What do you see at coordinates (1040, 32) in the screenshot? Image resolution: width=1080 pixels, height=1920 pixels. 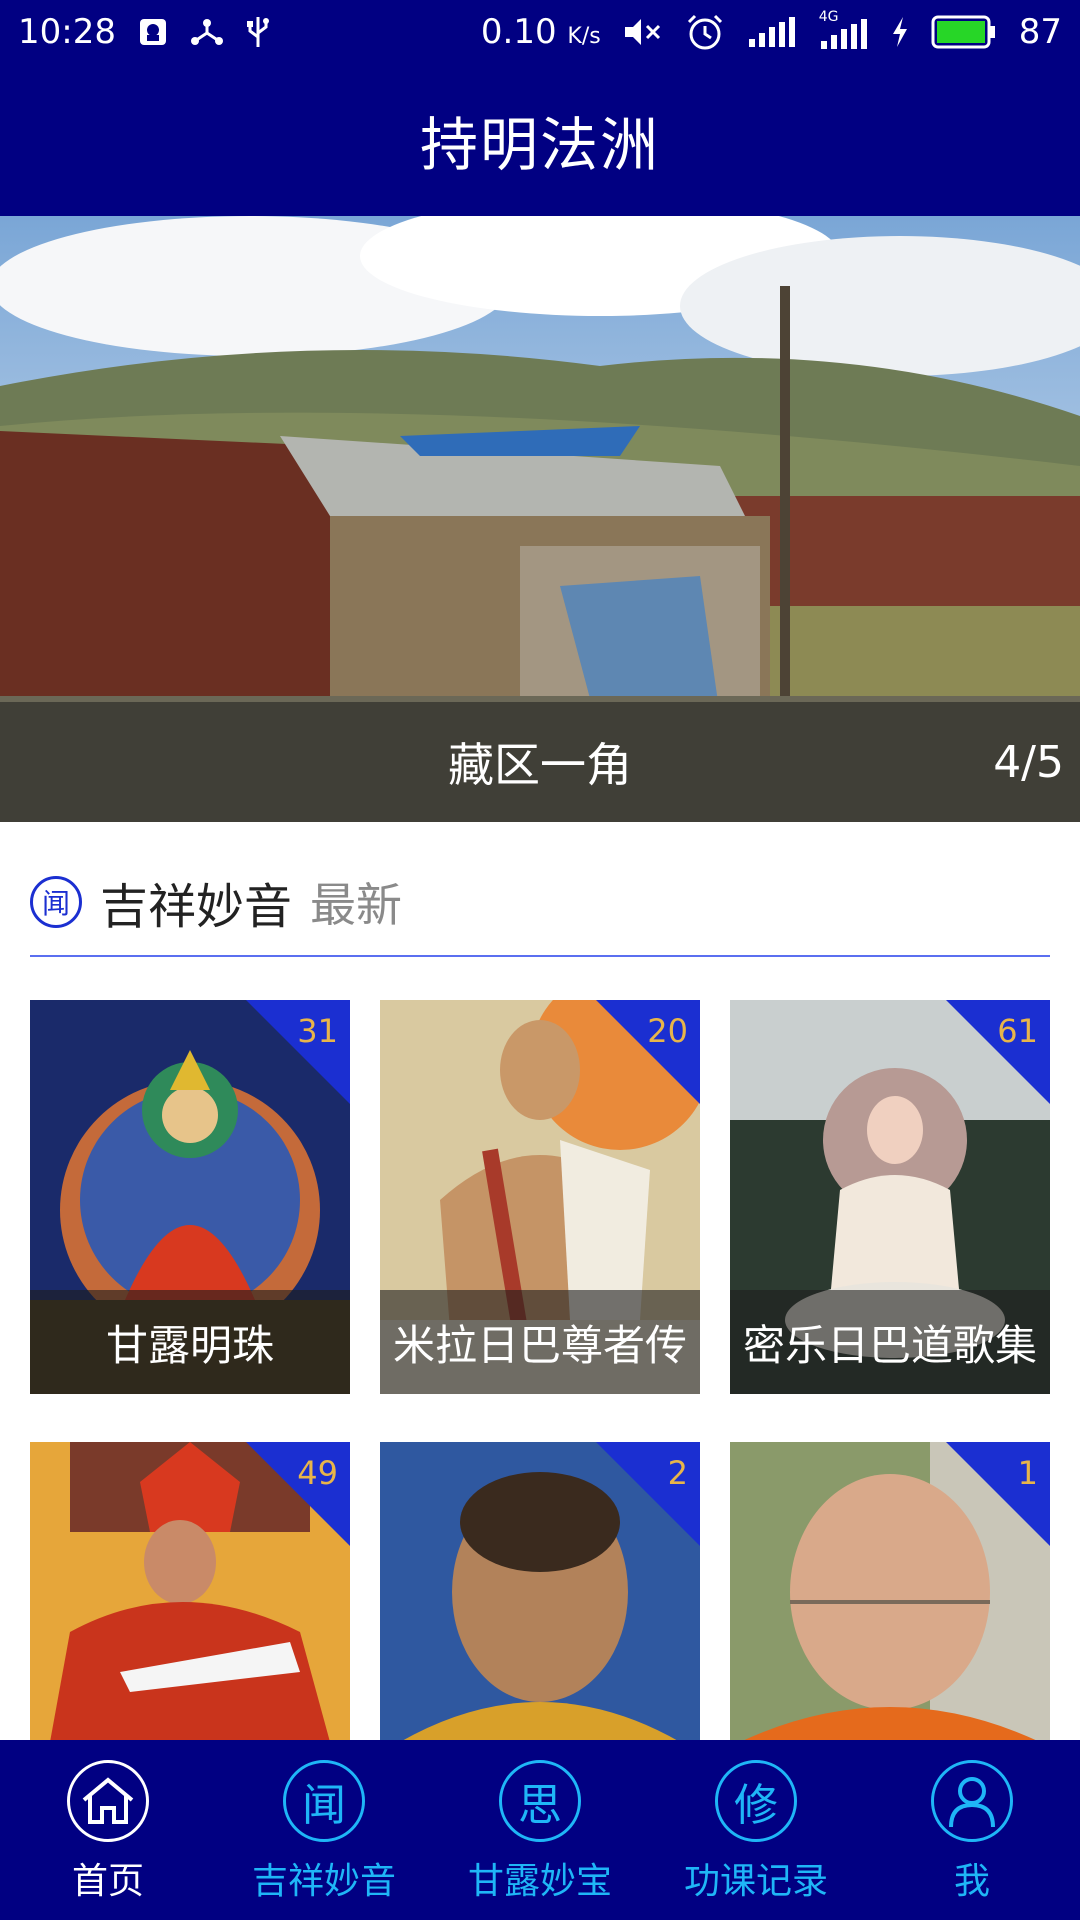 I see `battery-level: 87` at bounding box center [1040, 32].